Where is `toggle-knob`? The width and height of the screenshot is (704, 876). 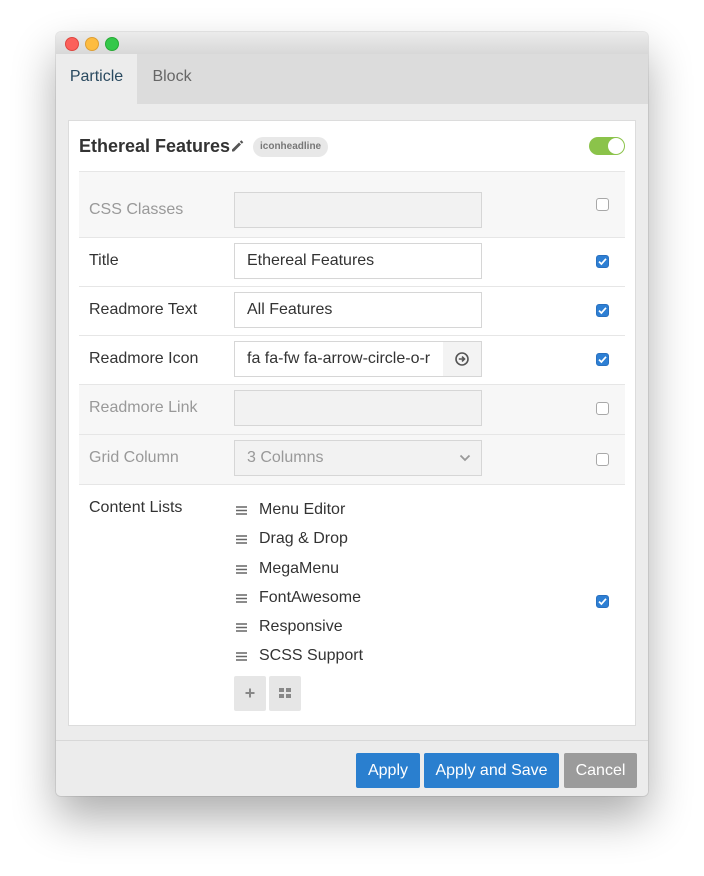 toggle-knob is located at coordinates (616, 146).